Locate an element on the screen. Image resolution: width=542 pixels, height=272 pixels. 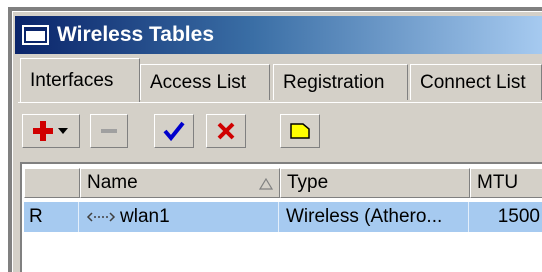
comment-button is located at coordinates (300, 131).